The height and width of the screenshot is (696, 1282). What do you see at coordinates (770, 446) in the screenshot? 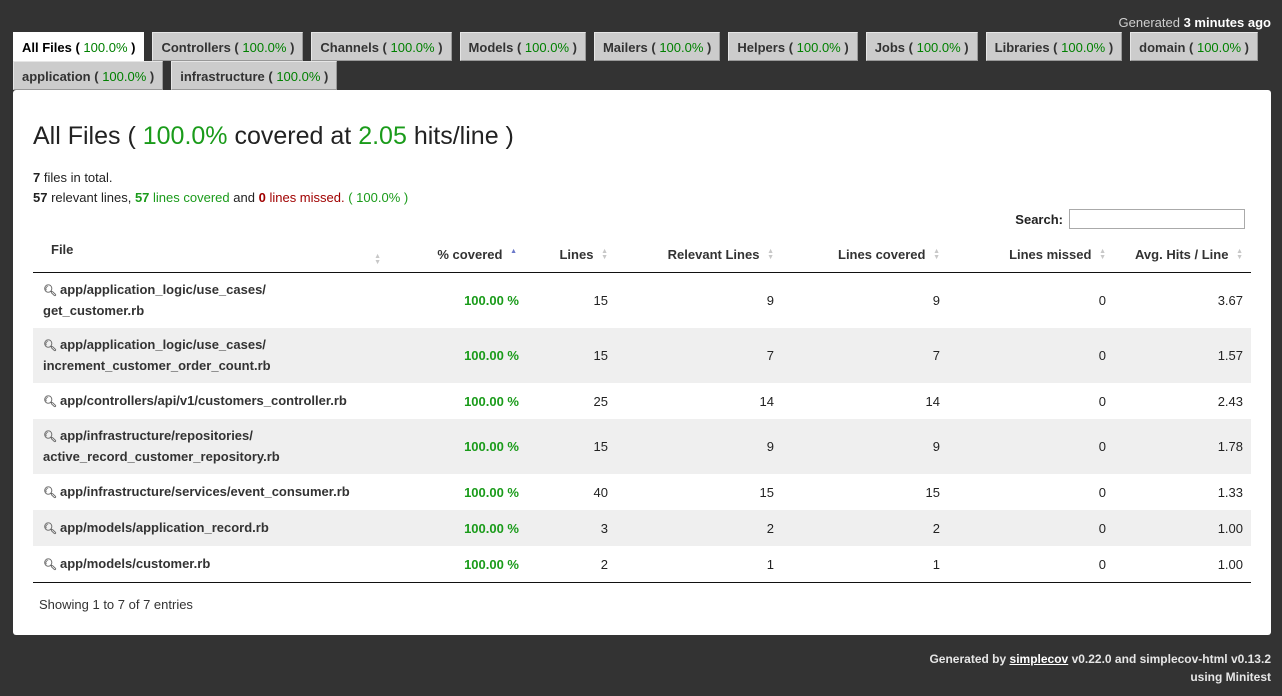
I see `relevant-cell: 9` at bounding box center [770, 446].